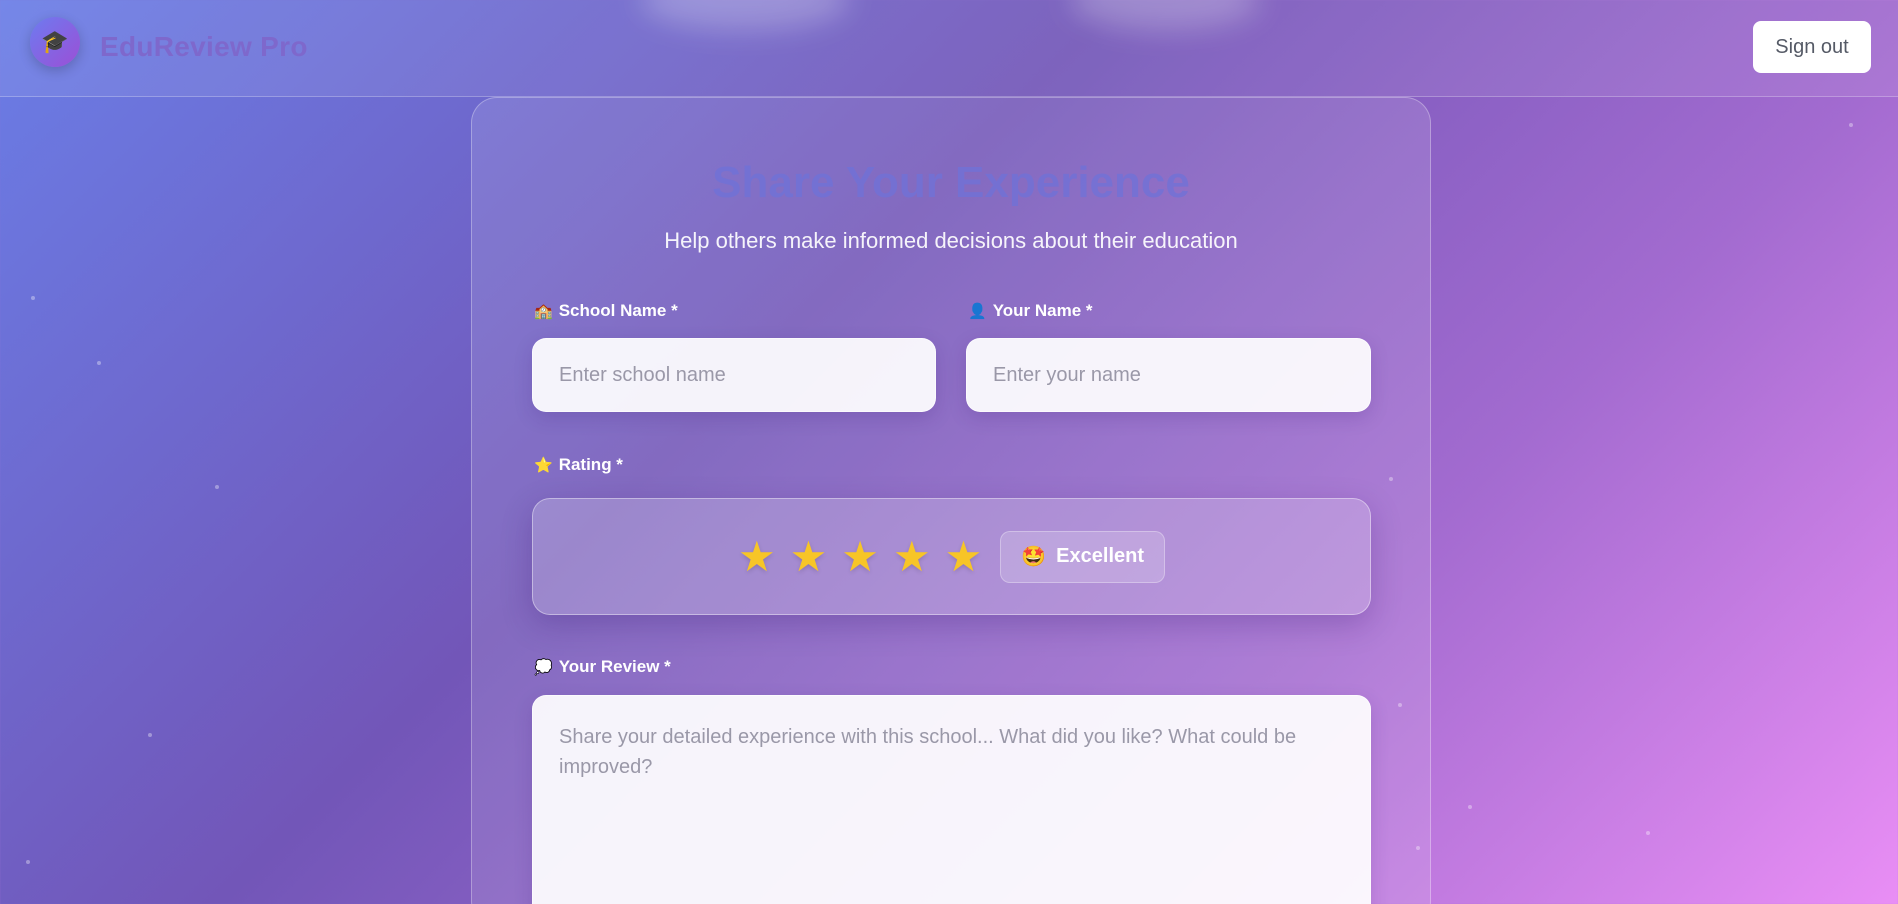 Image resolution: width=1898 pixels, height=904 pixels. What do you see at coordinates (734, 375) in the screenshot?
I see `school-name-input` at bounding box center [734, 375].